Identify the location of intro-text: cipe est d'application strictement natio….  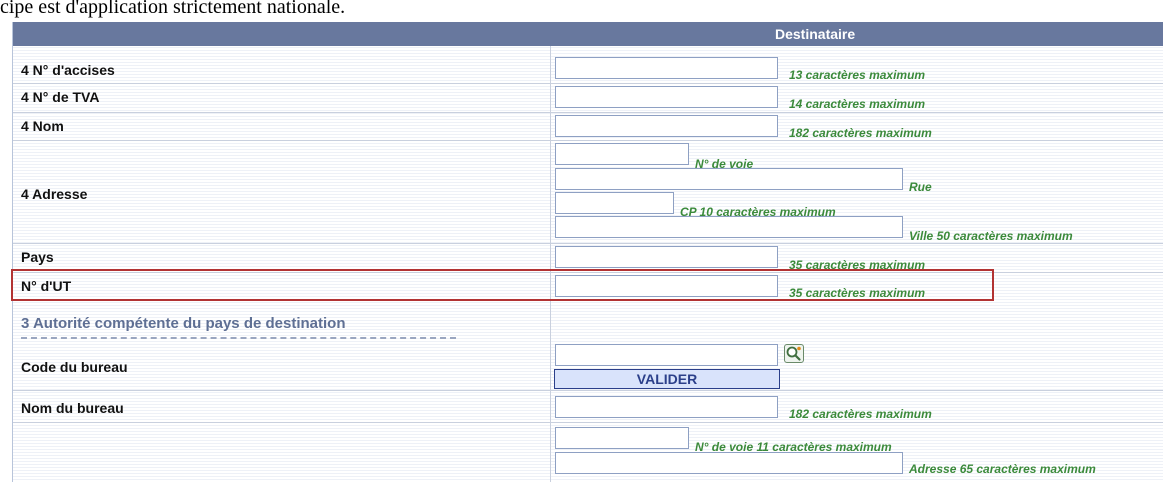
(173, 9).